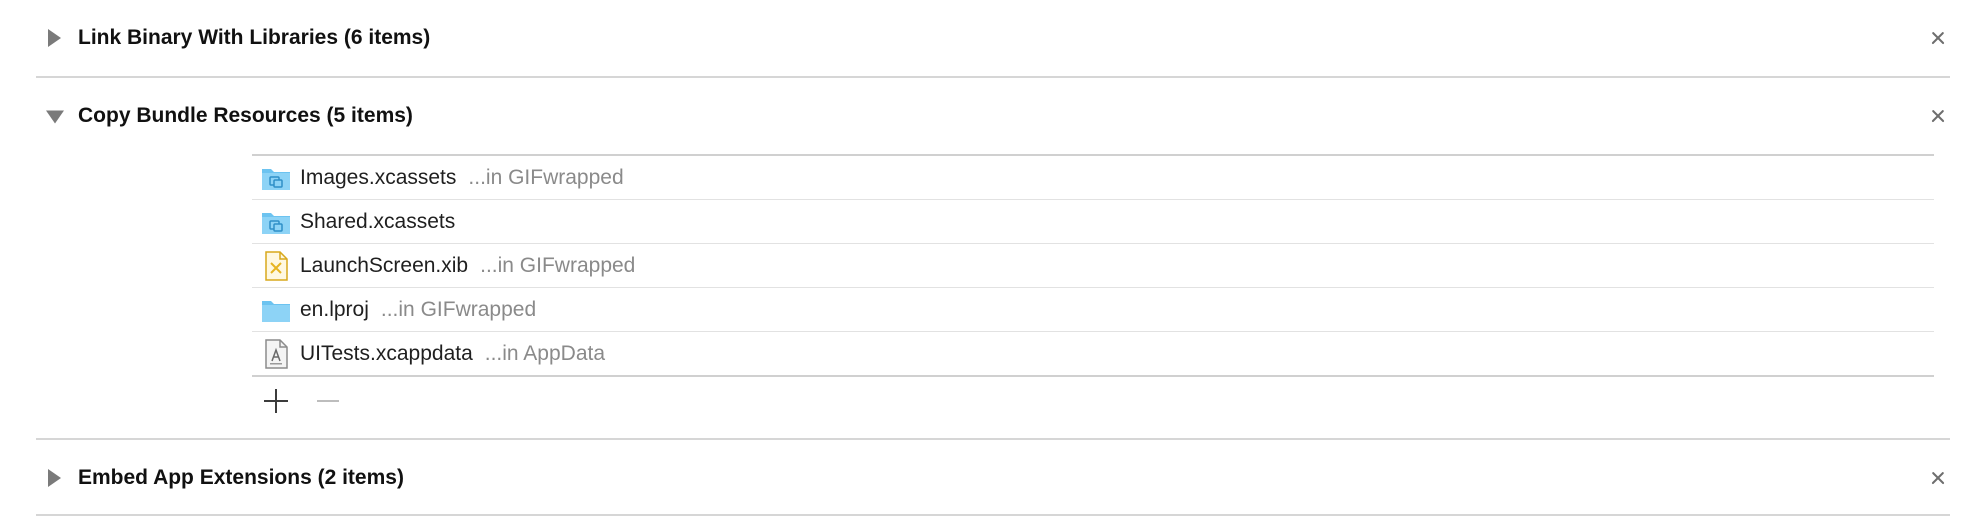 The height and width of the screenshot is (516, 1984). Describe the element at coordinates (328, 401) in the screenshot. I see `minus-icon` at that location.